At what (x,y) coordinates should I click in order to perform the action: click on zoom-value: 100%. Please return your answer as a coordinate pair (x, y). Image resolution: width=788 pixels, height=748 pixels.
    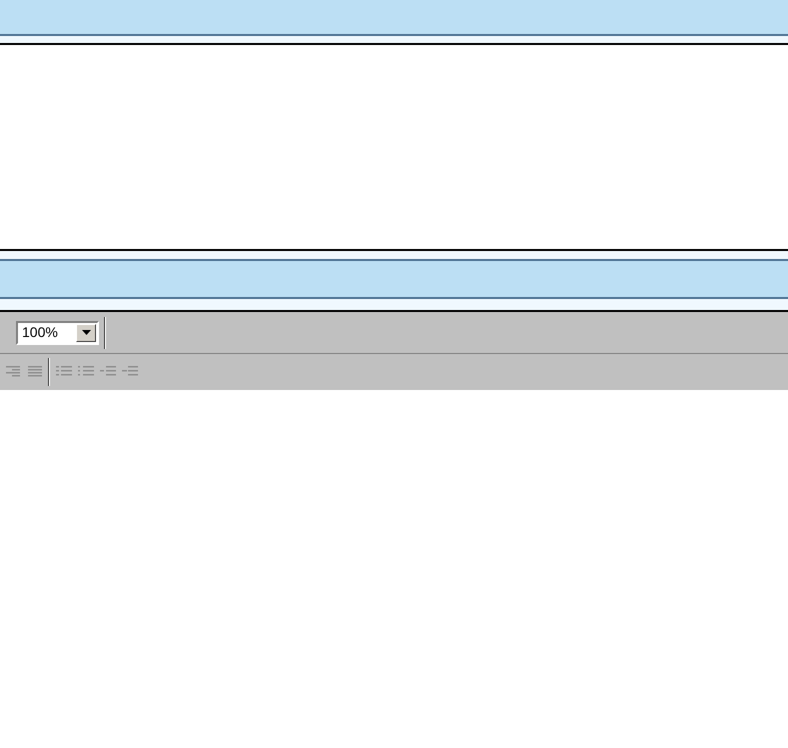
    Looking at the image, I should click on (40, 332).